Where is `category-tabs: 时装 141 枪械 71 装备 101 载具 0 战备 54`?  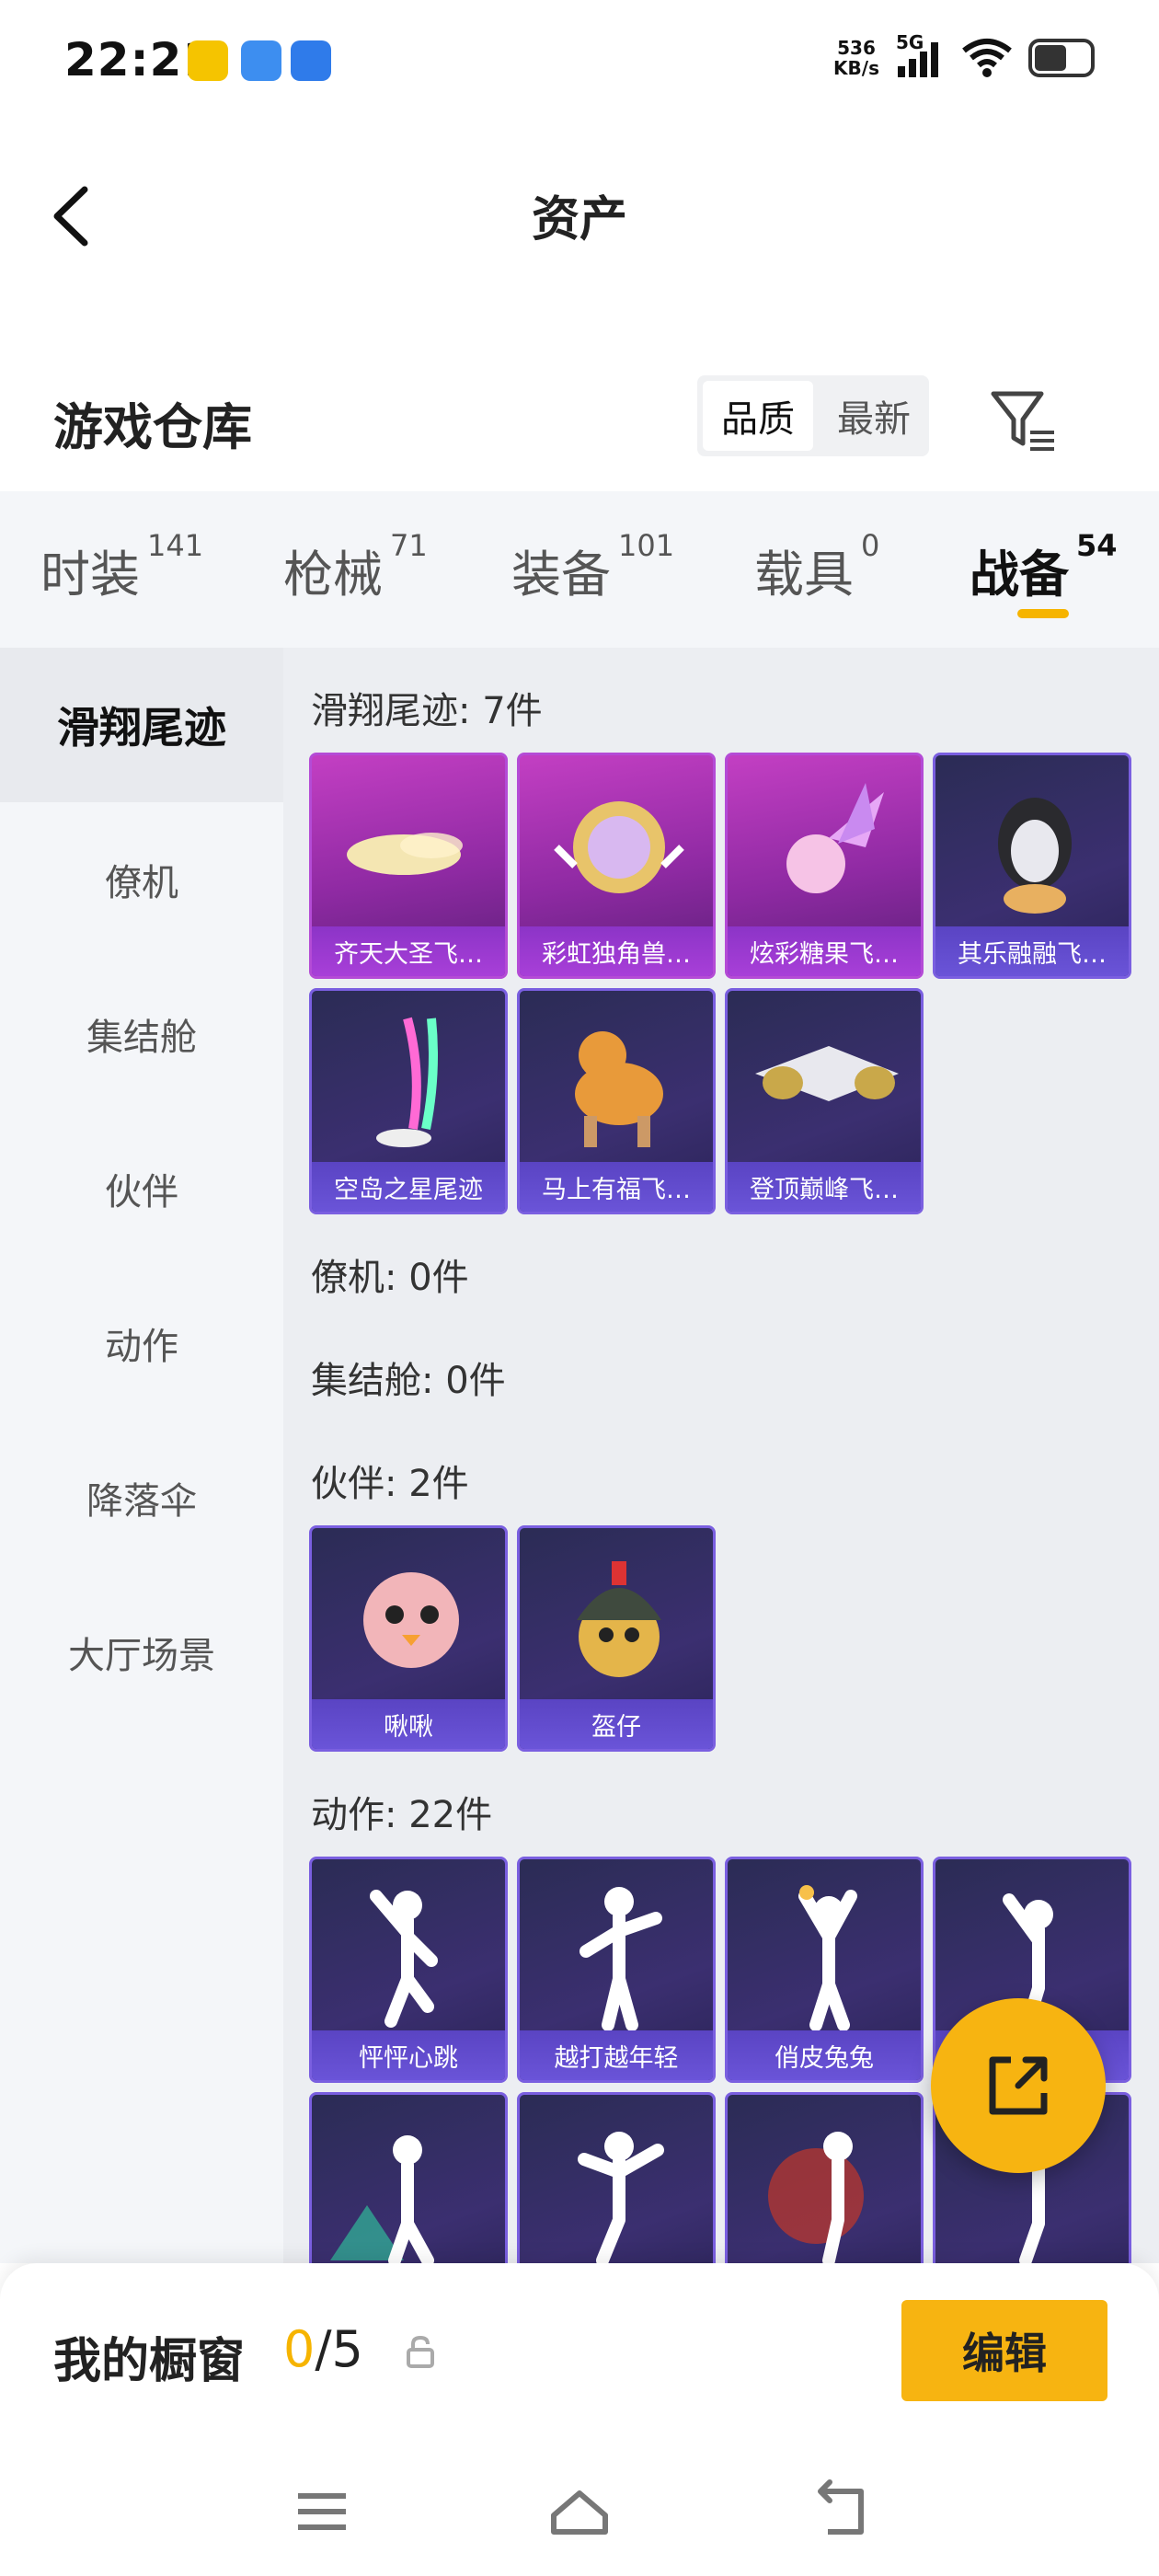 category-tabs: 时装 141 枪械 71 装备 101 载具 0 战备 54 is located at coordinates (579, 569).